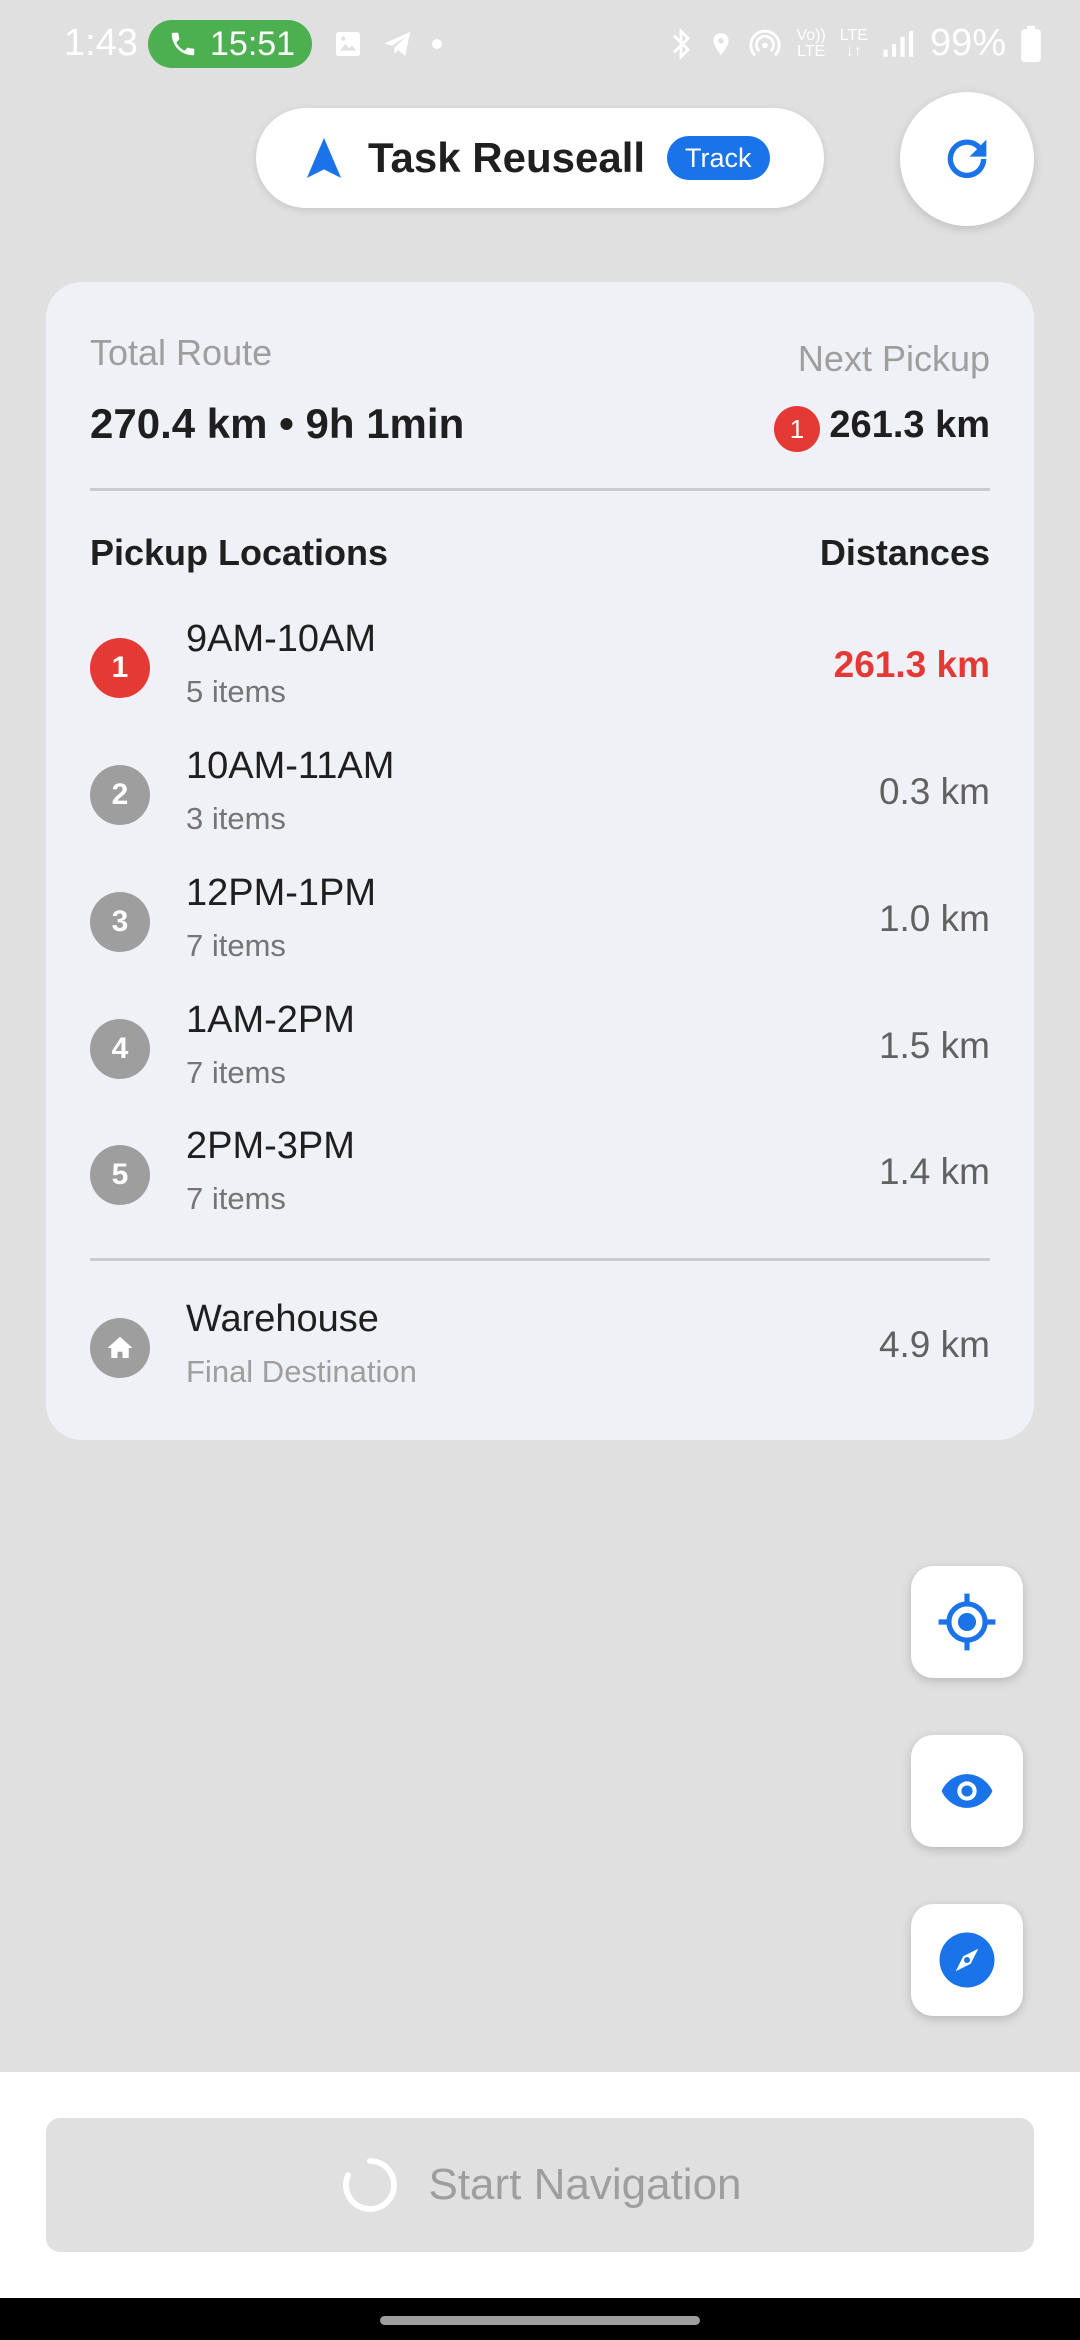  What do you see at coordinates (911, 664) in the screenshot?
I see `pickup-distance: 261.3 km` at bounding box center [911, 664].